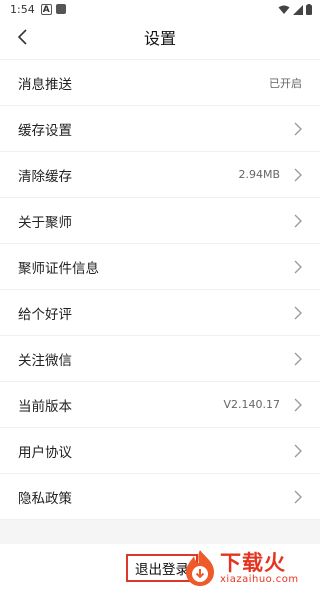 Image resolution: width=320 pixels, height=596 pixels. I want to click on row-label: 清除缓存, so click(45, 176).